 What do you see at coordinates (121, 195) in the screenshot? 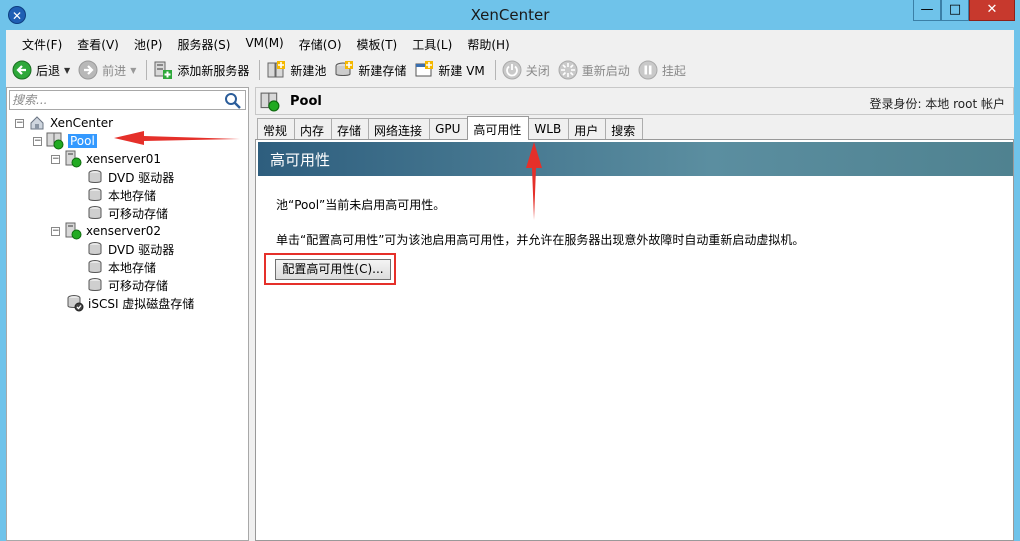
I see `tree-item-local-storage-1: 本地存储` at bounding box center [121, 195].